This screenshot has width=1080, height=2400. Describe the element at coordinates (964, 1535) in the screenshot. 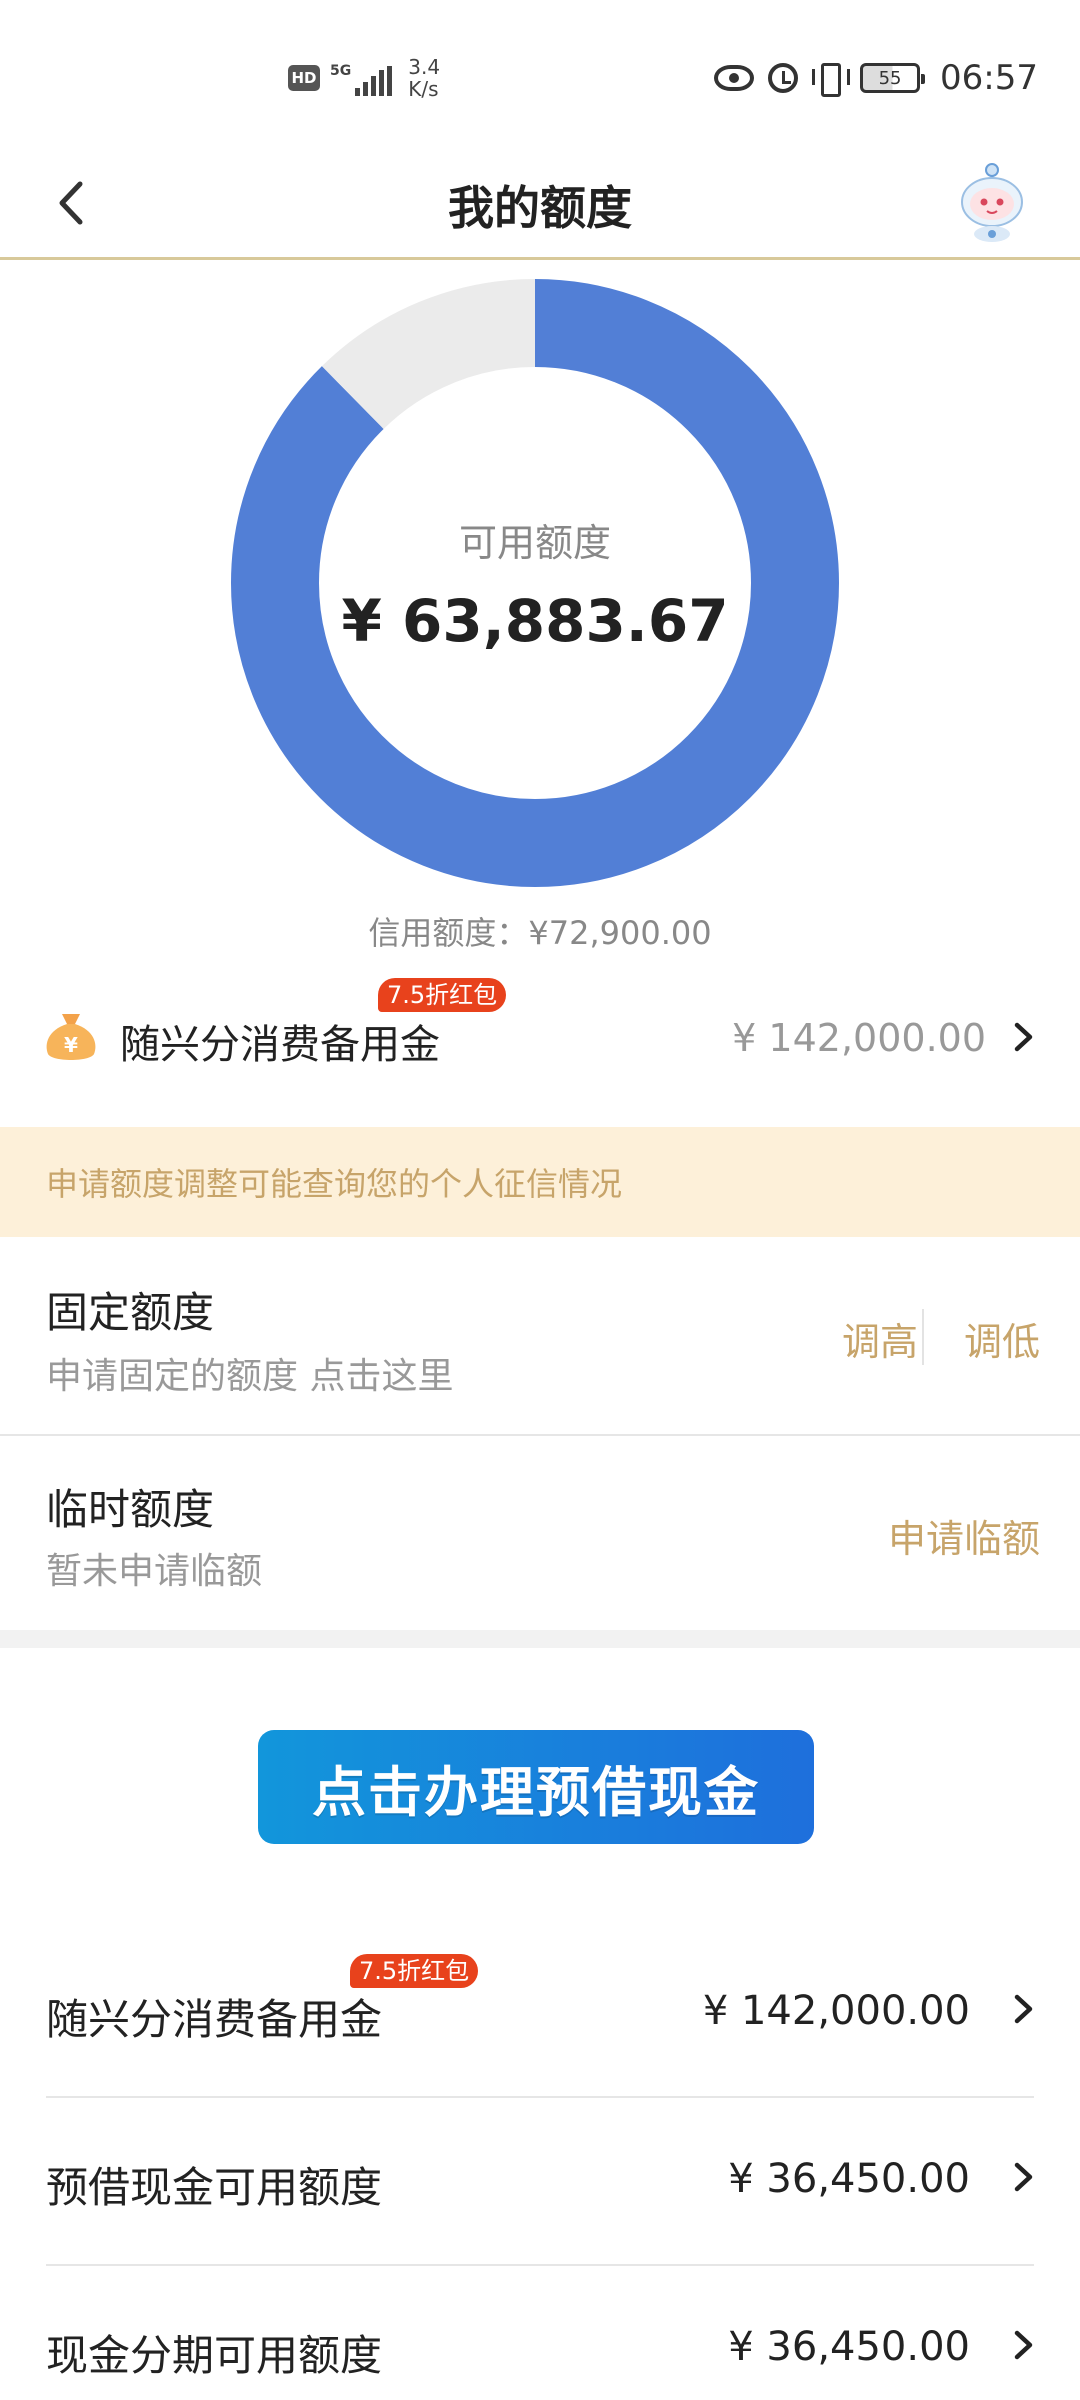

I see `apply-temp-quota-button: 申请临额` at that location.